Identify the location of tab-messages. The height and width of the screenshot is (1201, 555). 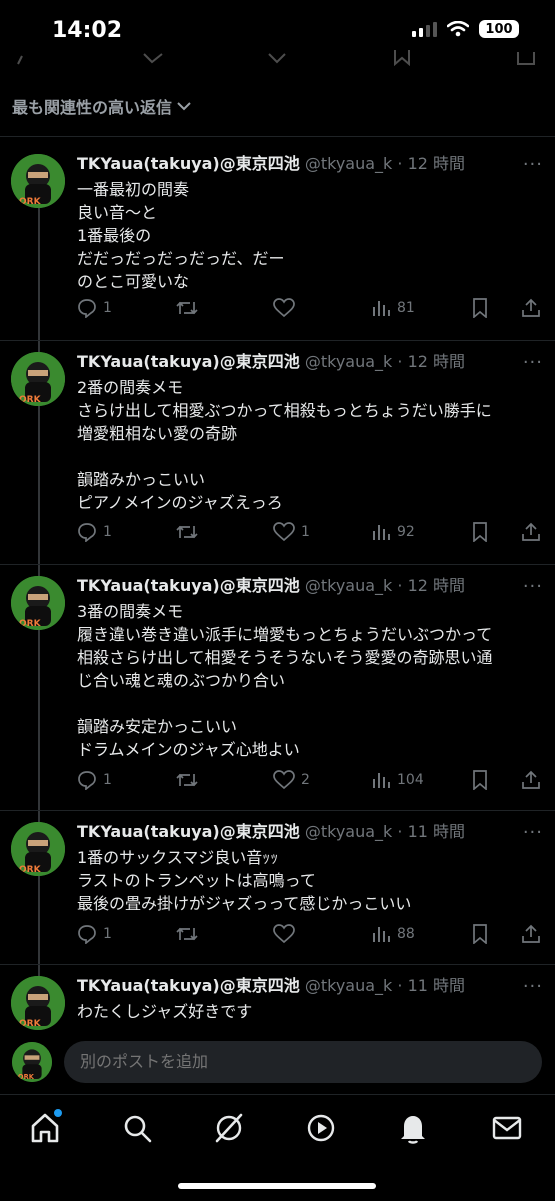
(507, 1128).